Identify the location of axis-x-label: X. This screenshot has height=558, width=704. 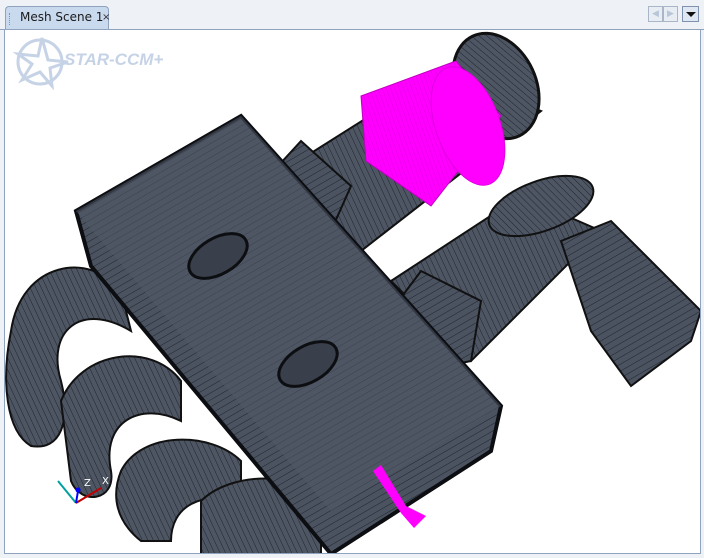
(105, 481).